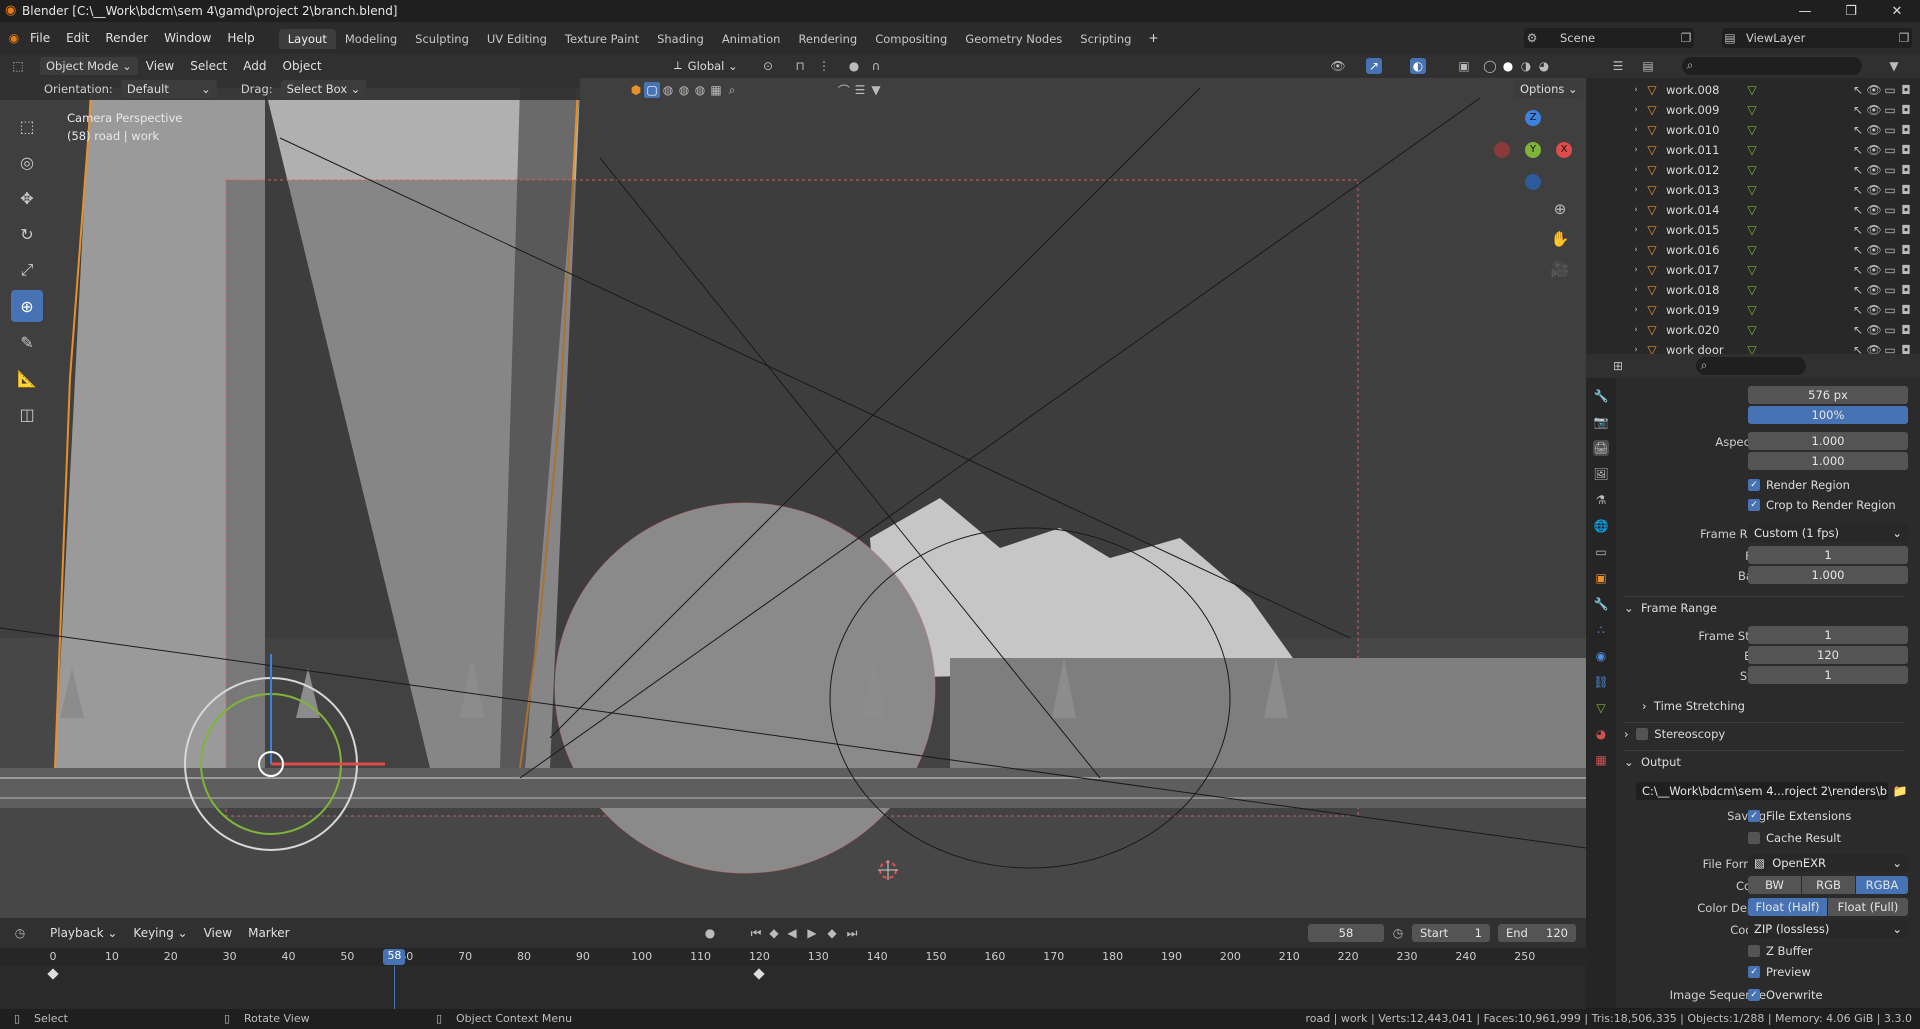 This screenshot has width=1920, height=1029. Describe the element at coordinates (160, 933) in the screenshot. I see `timeline-menu-keying: Keying ⌄` at that location.